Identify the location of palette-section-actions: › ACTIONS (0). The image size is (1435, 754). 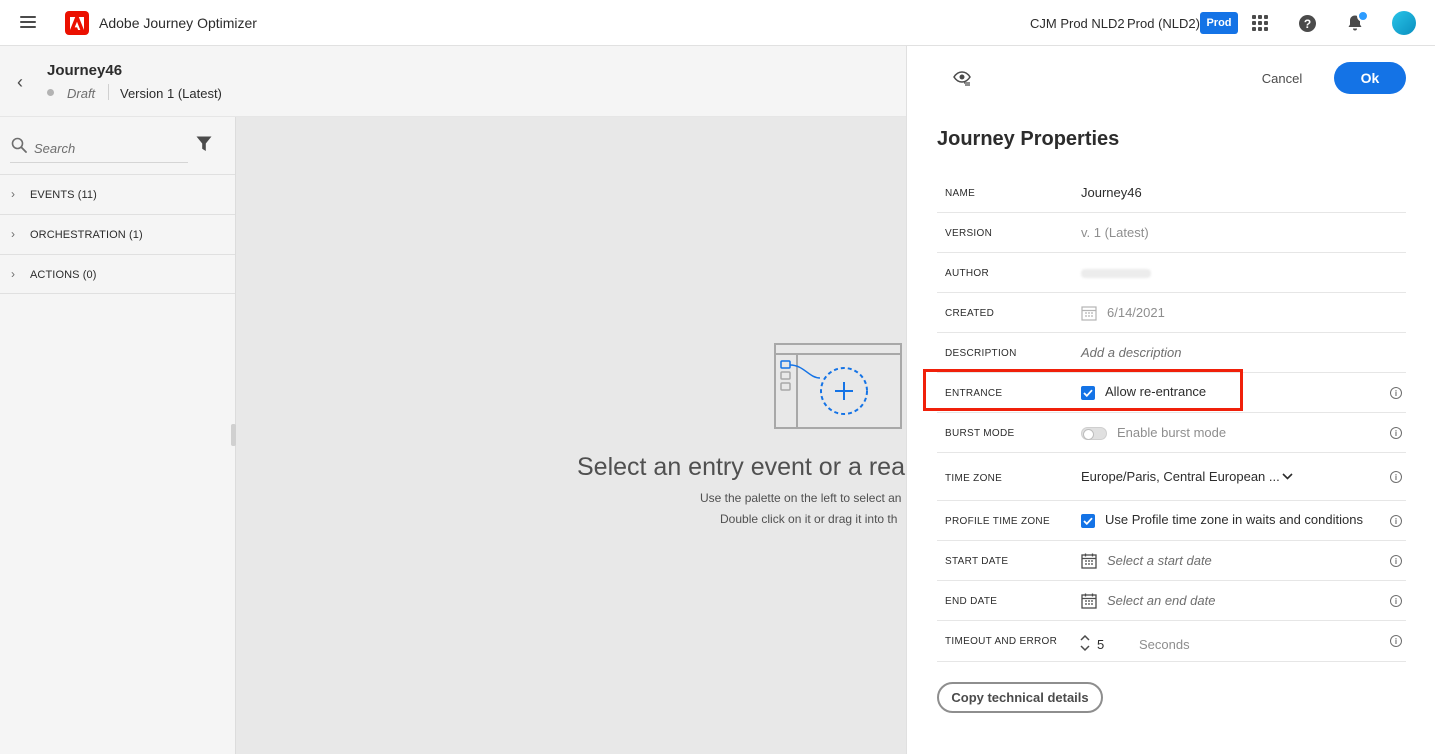
(117, 274).